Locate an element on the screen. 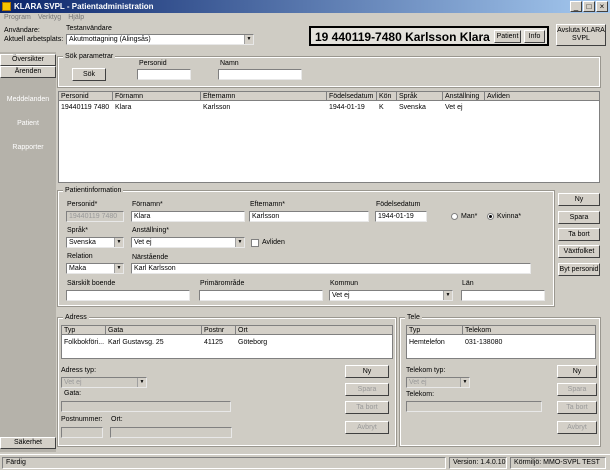 This screenshot has width=610, height=470. county-field is located at coordinates (503, 295).